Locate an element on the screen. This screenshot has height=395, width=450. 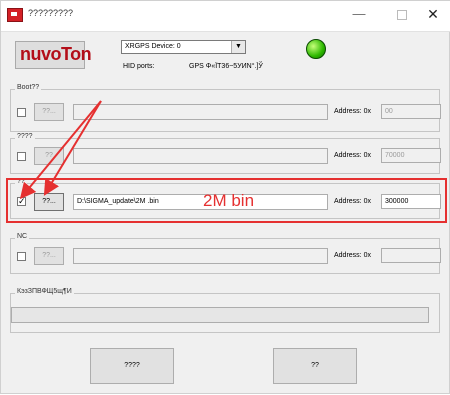
boot-address-input: 00 is located at coordinates (411, 111).